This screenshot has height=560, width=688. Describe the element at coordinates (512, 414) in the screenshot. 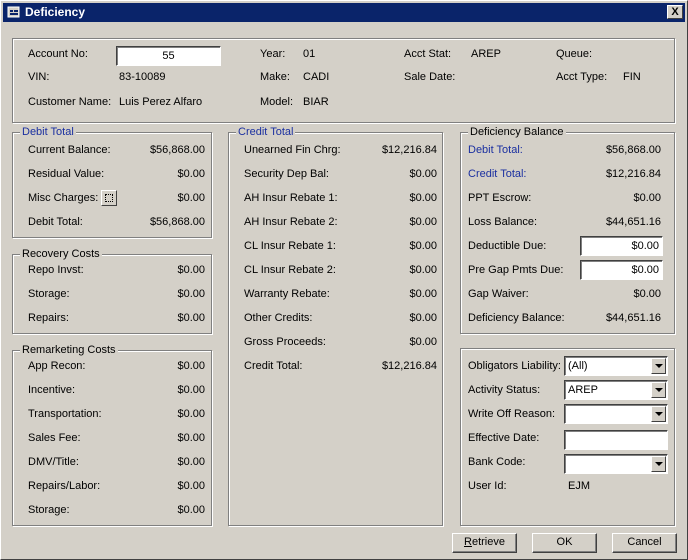

I see `write-off-reason-label: Write Off Reason:` at that location.